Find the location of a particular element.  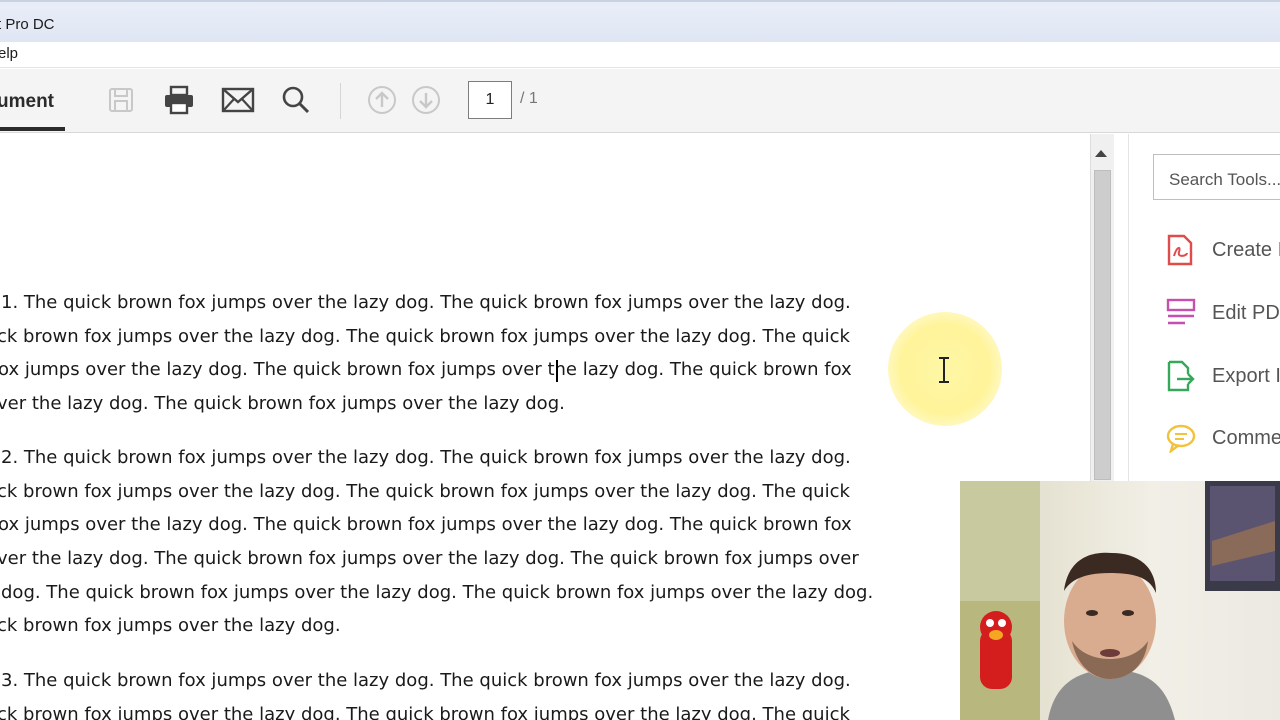

scrollbar-thumb is located at coordinates (1102, 325).